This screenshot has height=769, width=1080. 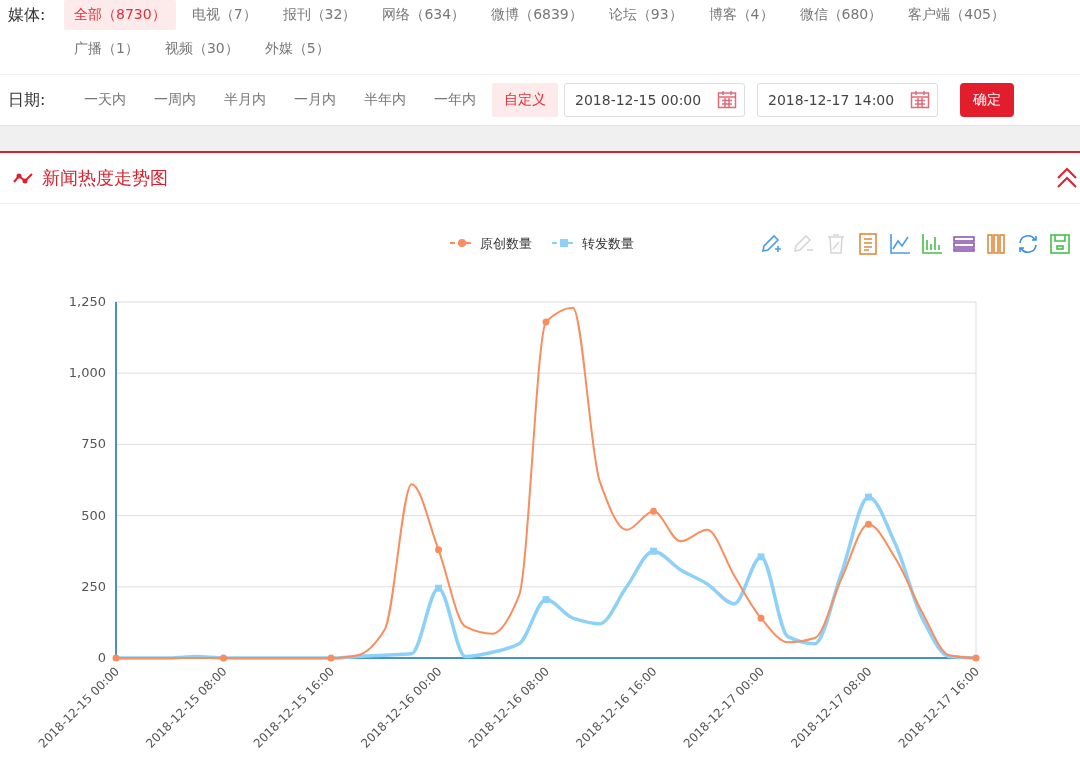 I want to click on confirm-button: 确定, so click(x=987, y=100).